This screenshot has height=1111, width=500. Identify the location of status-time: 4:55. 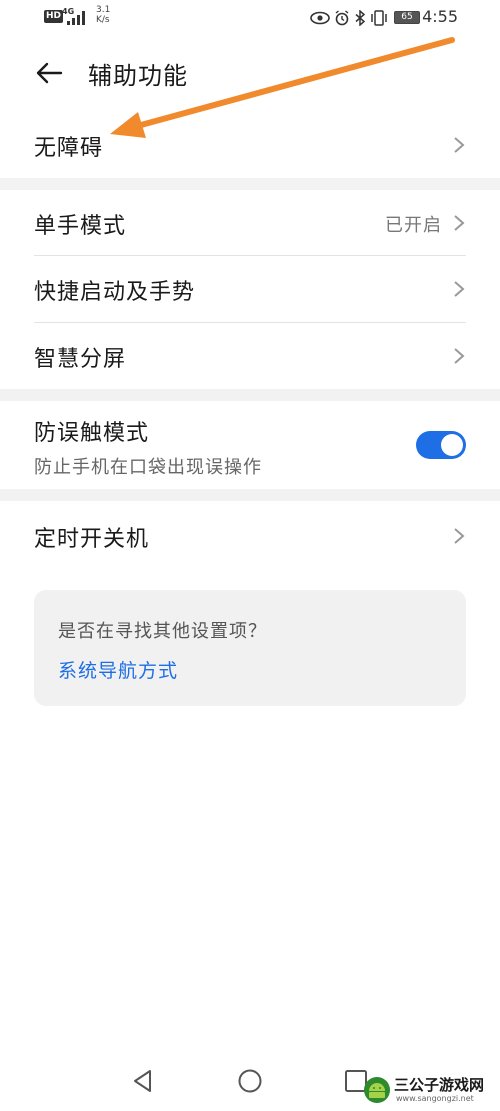
(440, 16).